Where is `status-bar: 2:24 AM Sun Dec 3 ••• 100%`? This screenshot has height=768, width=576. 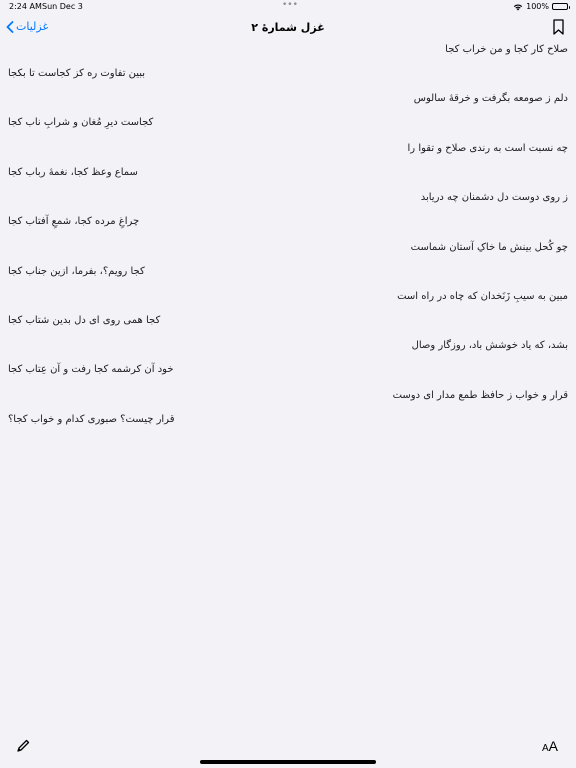 status-bar: 2:24 AM Sun Dec 3 ••• 100% is located at coordinates (288, 7).